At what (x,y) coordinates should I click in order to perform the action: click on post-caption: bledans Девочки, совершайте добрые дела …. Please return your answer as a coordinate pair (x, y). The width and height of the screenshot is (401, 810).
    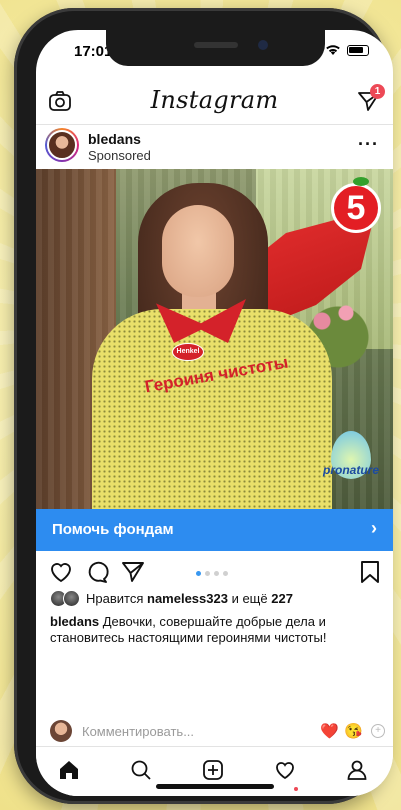
    Looking at the image, I should click on (205, 630).